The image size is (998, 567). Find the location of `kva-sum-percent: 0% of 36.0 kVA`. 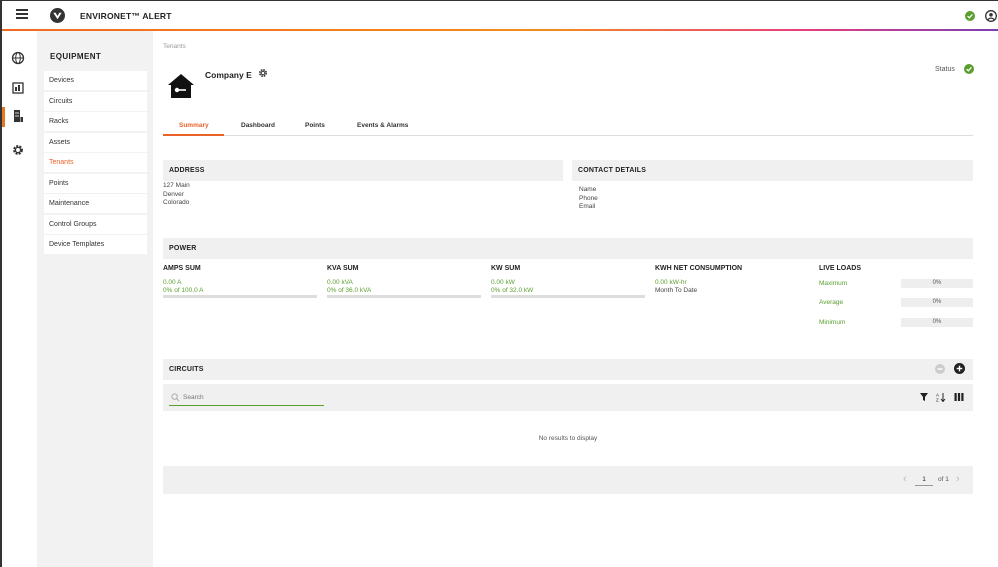

kva-sum-percent: 0% of 36.0 kVA is located at coordinates (404, 290).